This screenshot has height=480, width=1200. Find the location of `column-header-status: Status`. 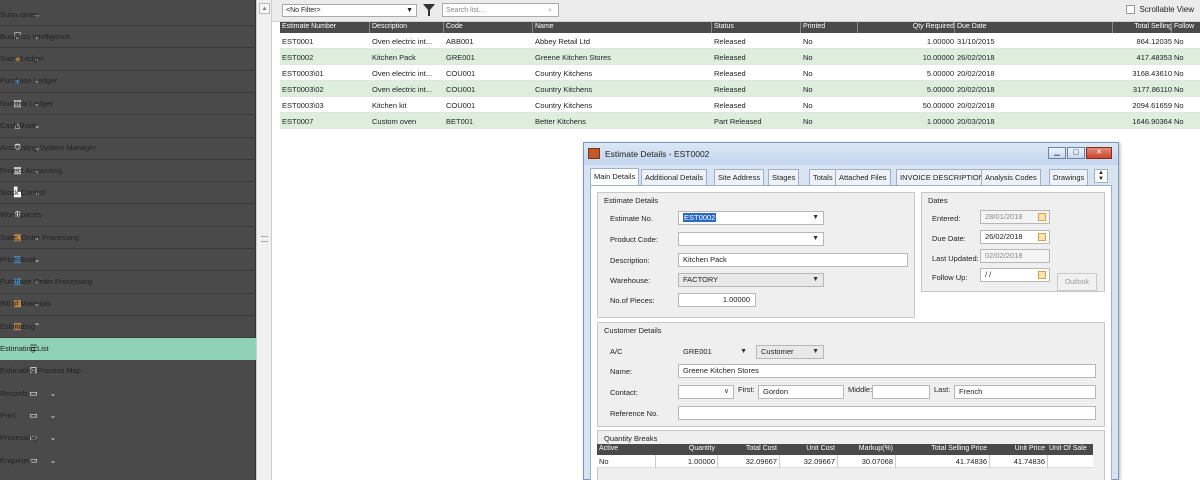

column-header-status: Status is located at coordinates (724, 26).